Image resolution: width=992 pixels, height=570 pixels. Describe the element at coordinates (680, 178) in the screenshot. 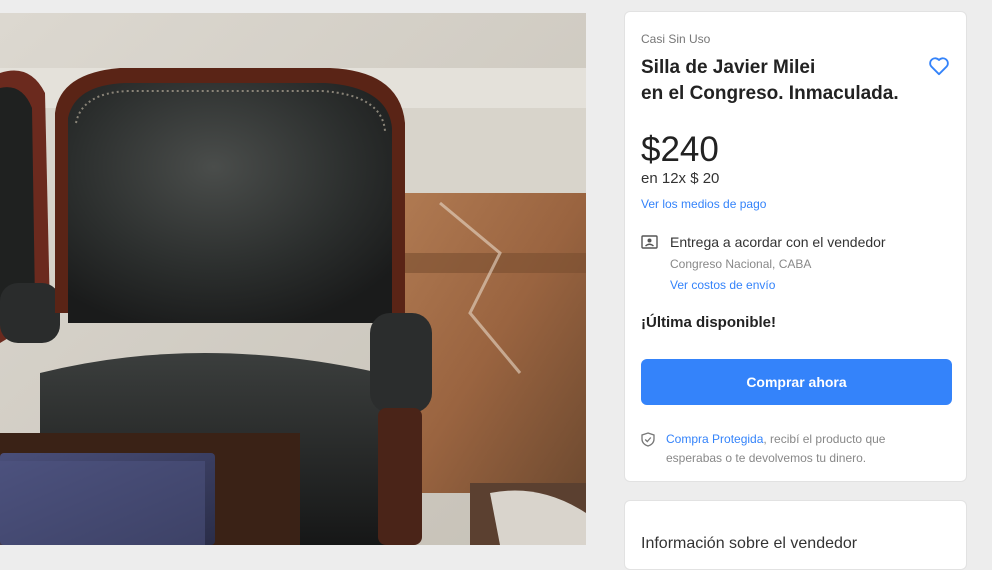

I see `installments-text: en 12x $ 20` at that location.